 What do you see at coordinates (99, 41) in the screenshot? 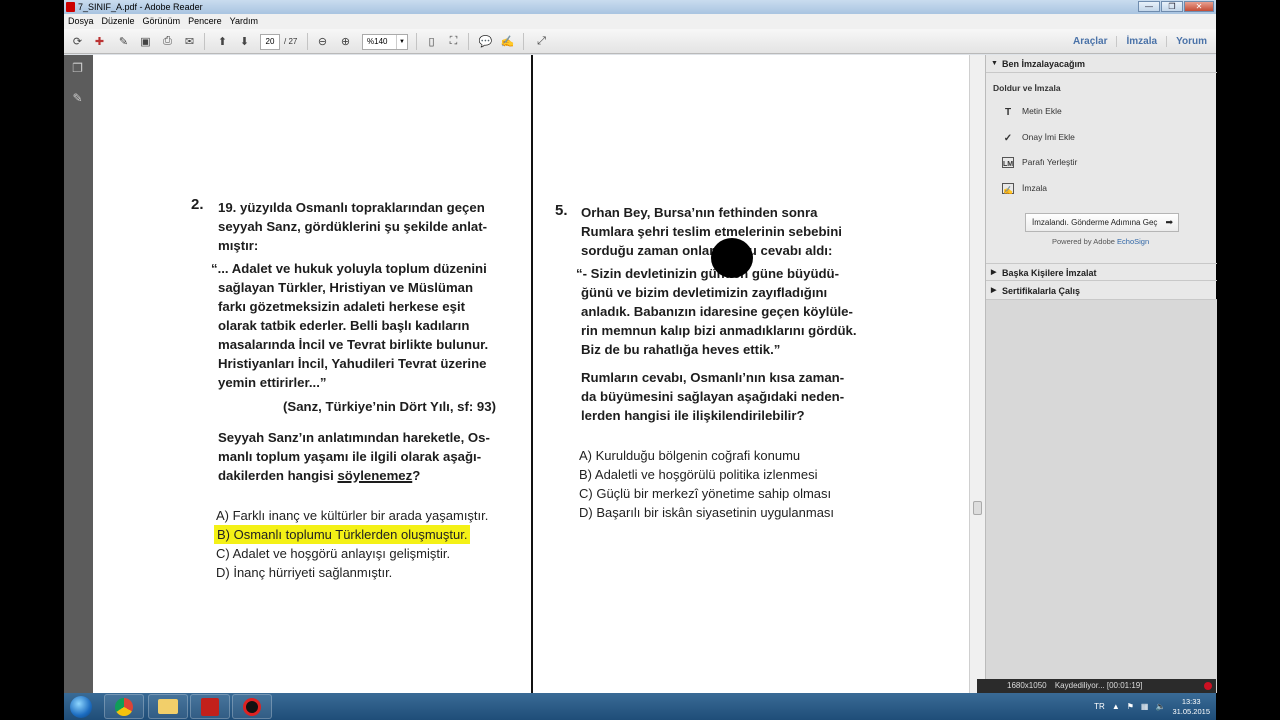
I see `convert-icon: ✚` at bounding box center [99, 41].